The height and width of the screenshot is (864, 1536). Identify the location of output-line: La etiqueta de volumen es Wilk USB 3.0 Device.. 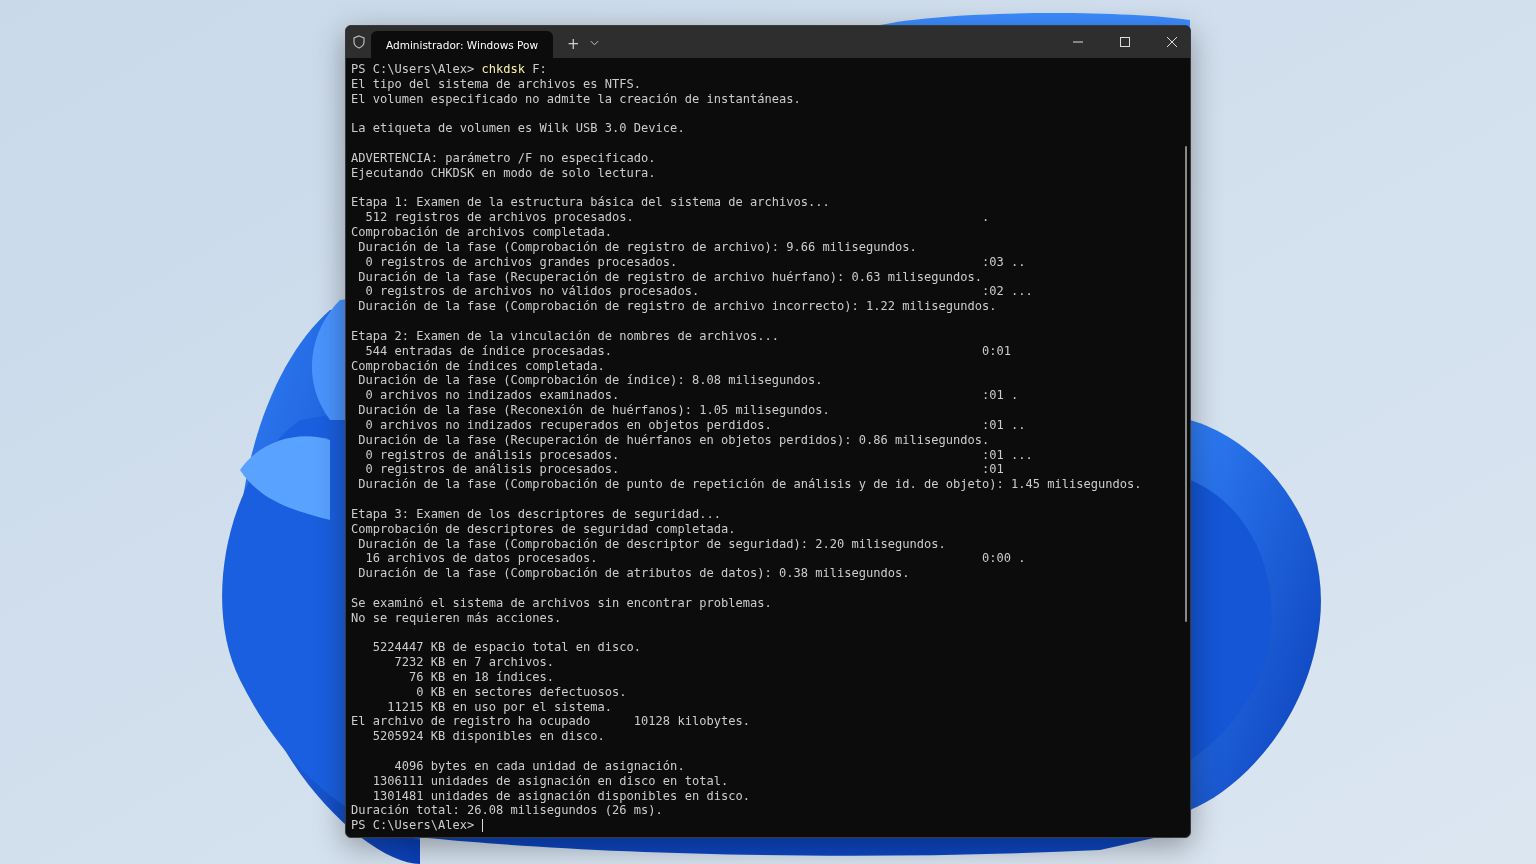
(518, 129).